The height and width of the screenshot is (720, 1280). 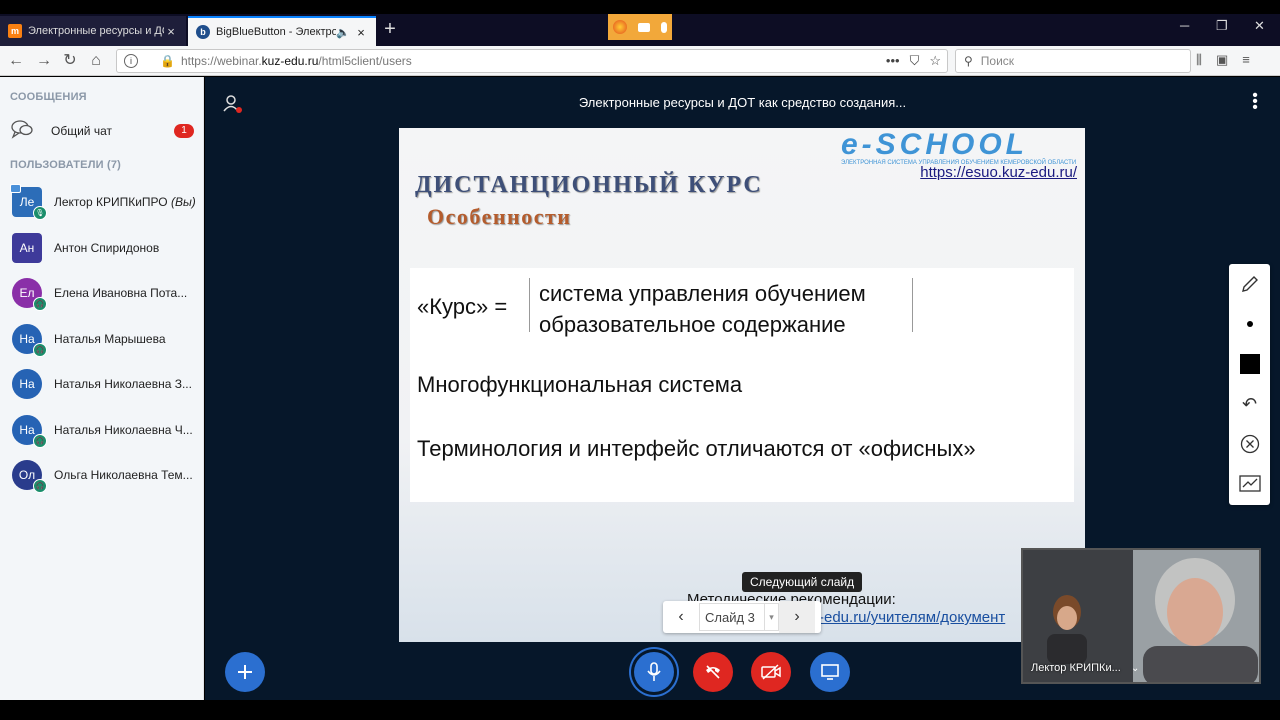 What do you see at coordinates (203, 32) in the screenshot?
I see `bbb-favicon-icon: b` at bounding box center [203, 32].